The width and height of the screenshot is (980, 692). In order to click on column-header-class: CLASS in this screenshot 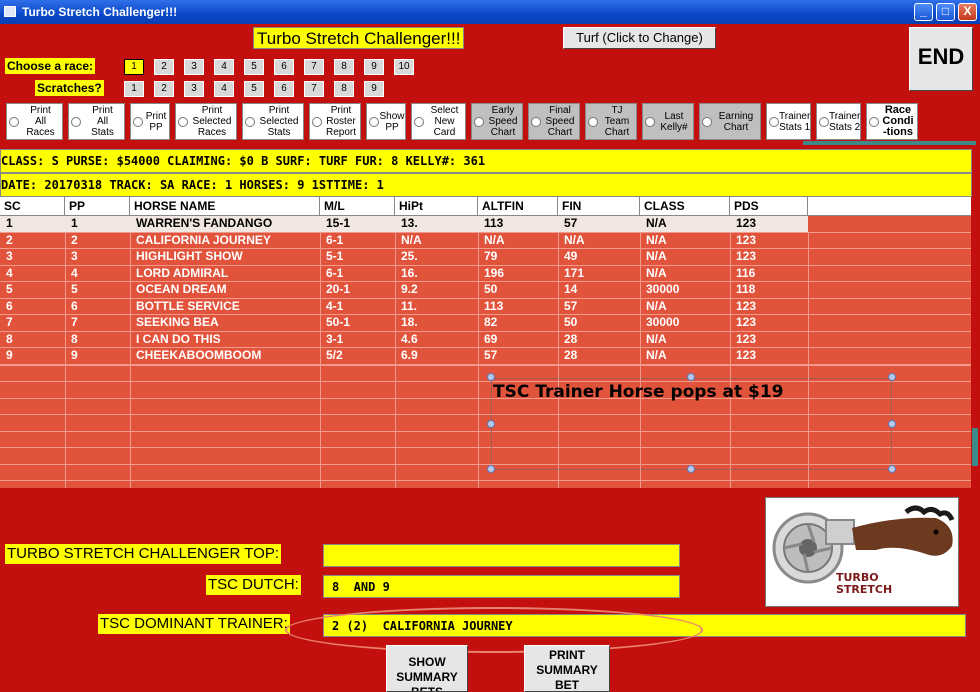, I will do `click(685, 206)`.